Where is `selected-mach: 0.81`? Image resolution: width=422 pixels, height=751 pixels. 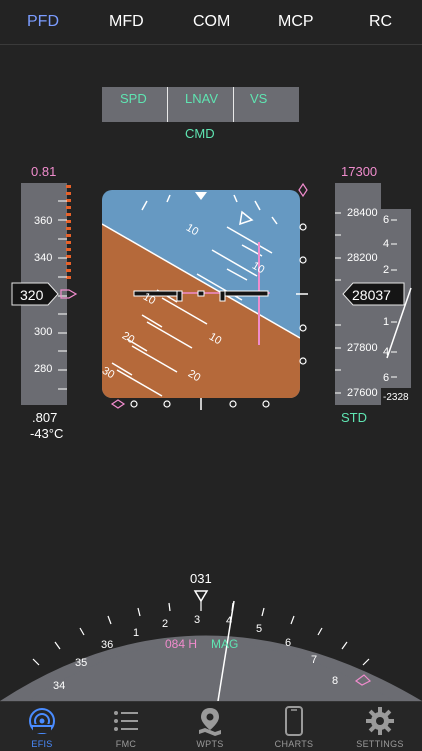 selected-mach: 0.81 is located at coordinates (44, 171).